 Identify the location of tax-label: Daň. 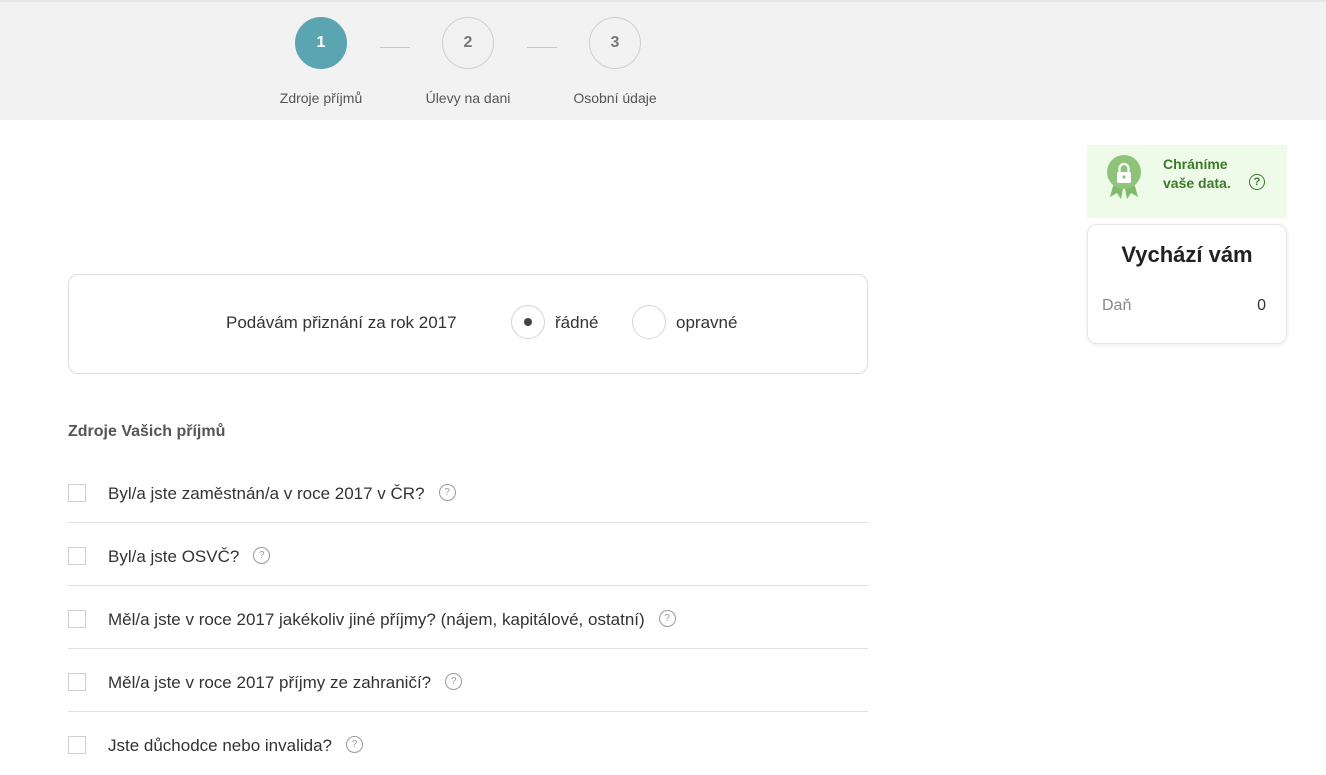
(1117, 305).